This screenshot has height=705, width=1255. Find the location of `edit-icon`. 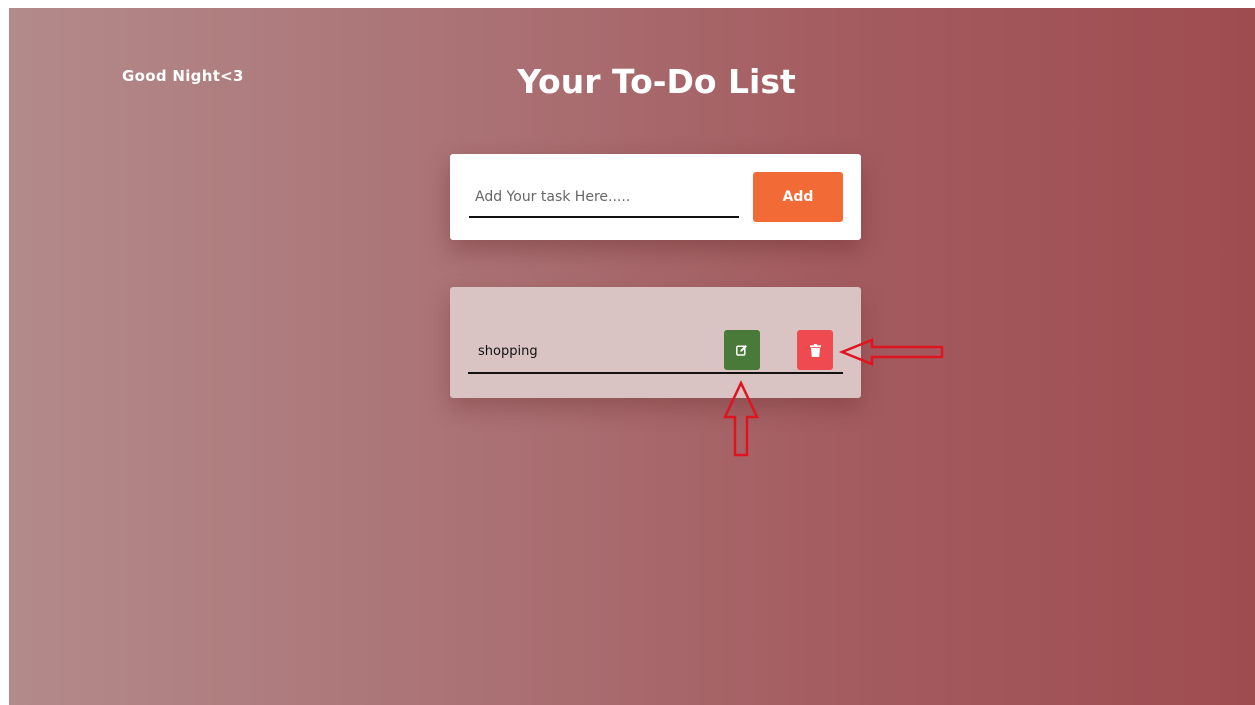

edit-icon is located at coordinates (741, 350).